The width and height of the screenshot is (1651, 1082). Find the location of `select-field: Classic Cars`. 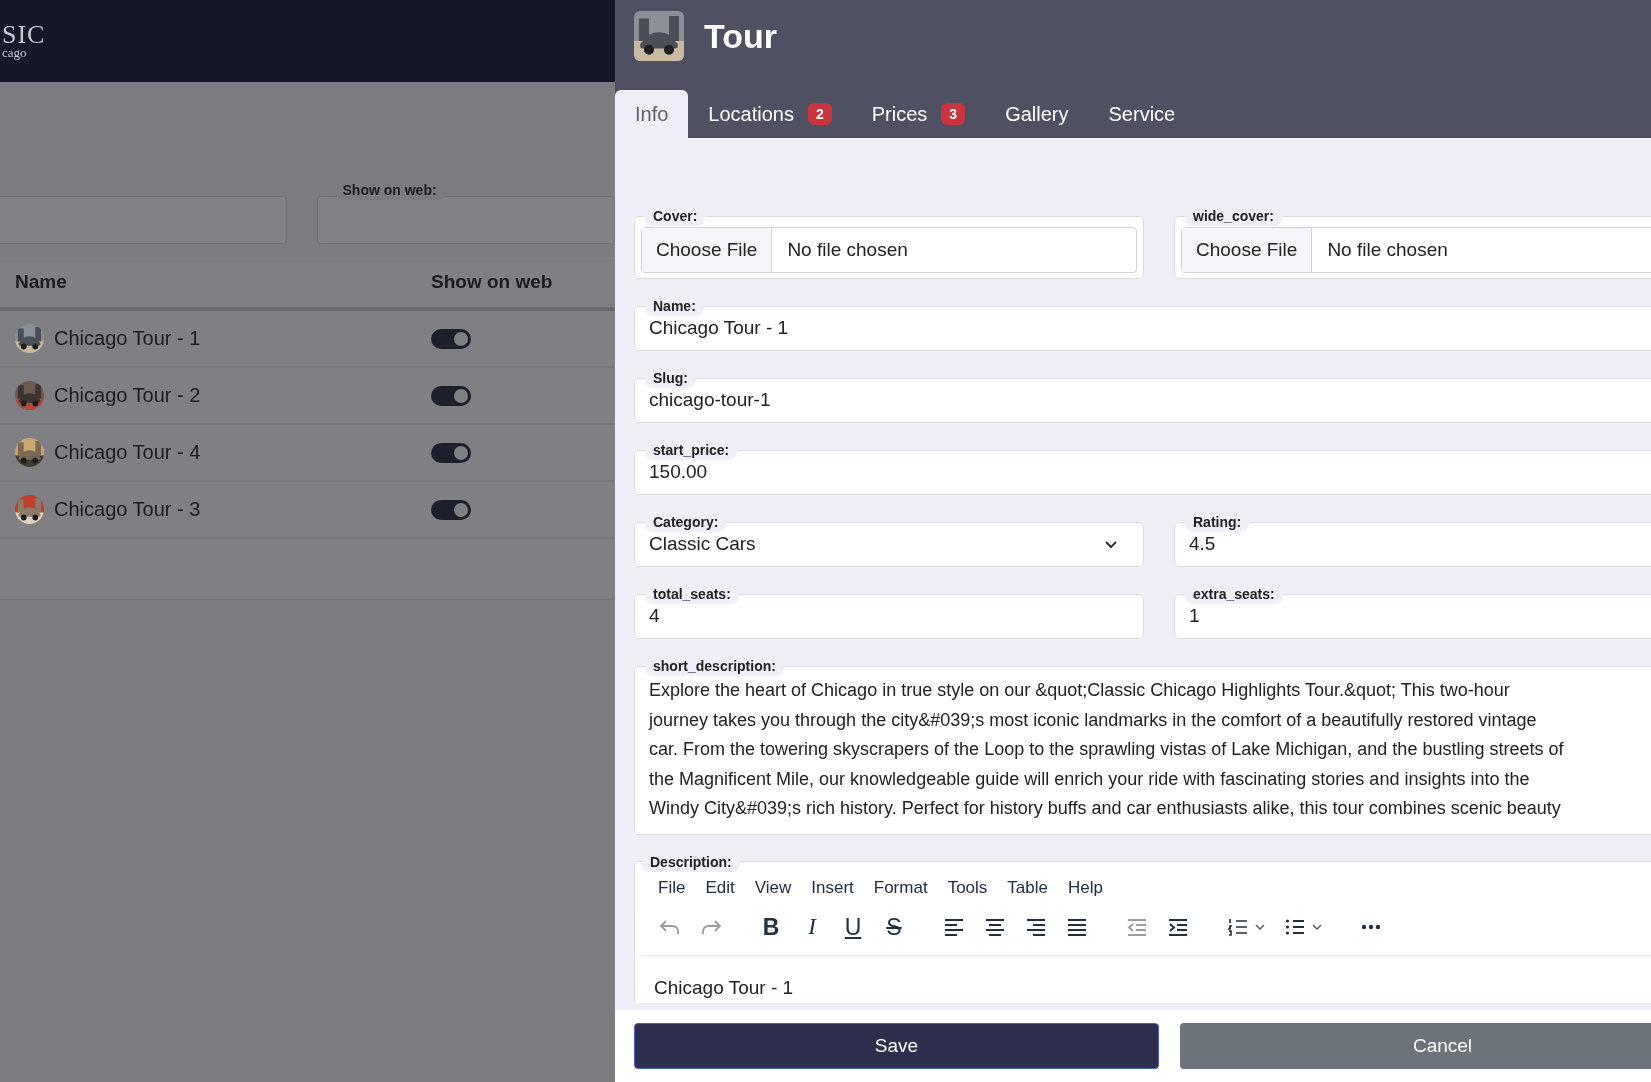

select-field: Classic Cars is located at coordinates (889, 546).